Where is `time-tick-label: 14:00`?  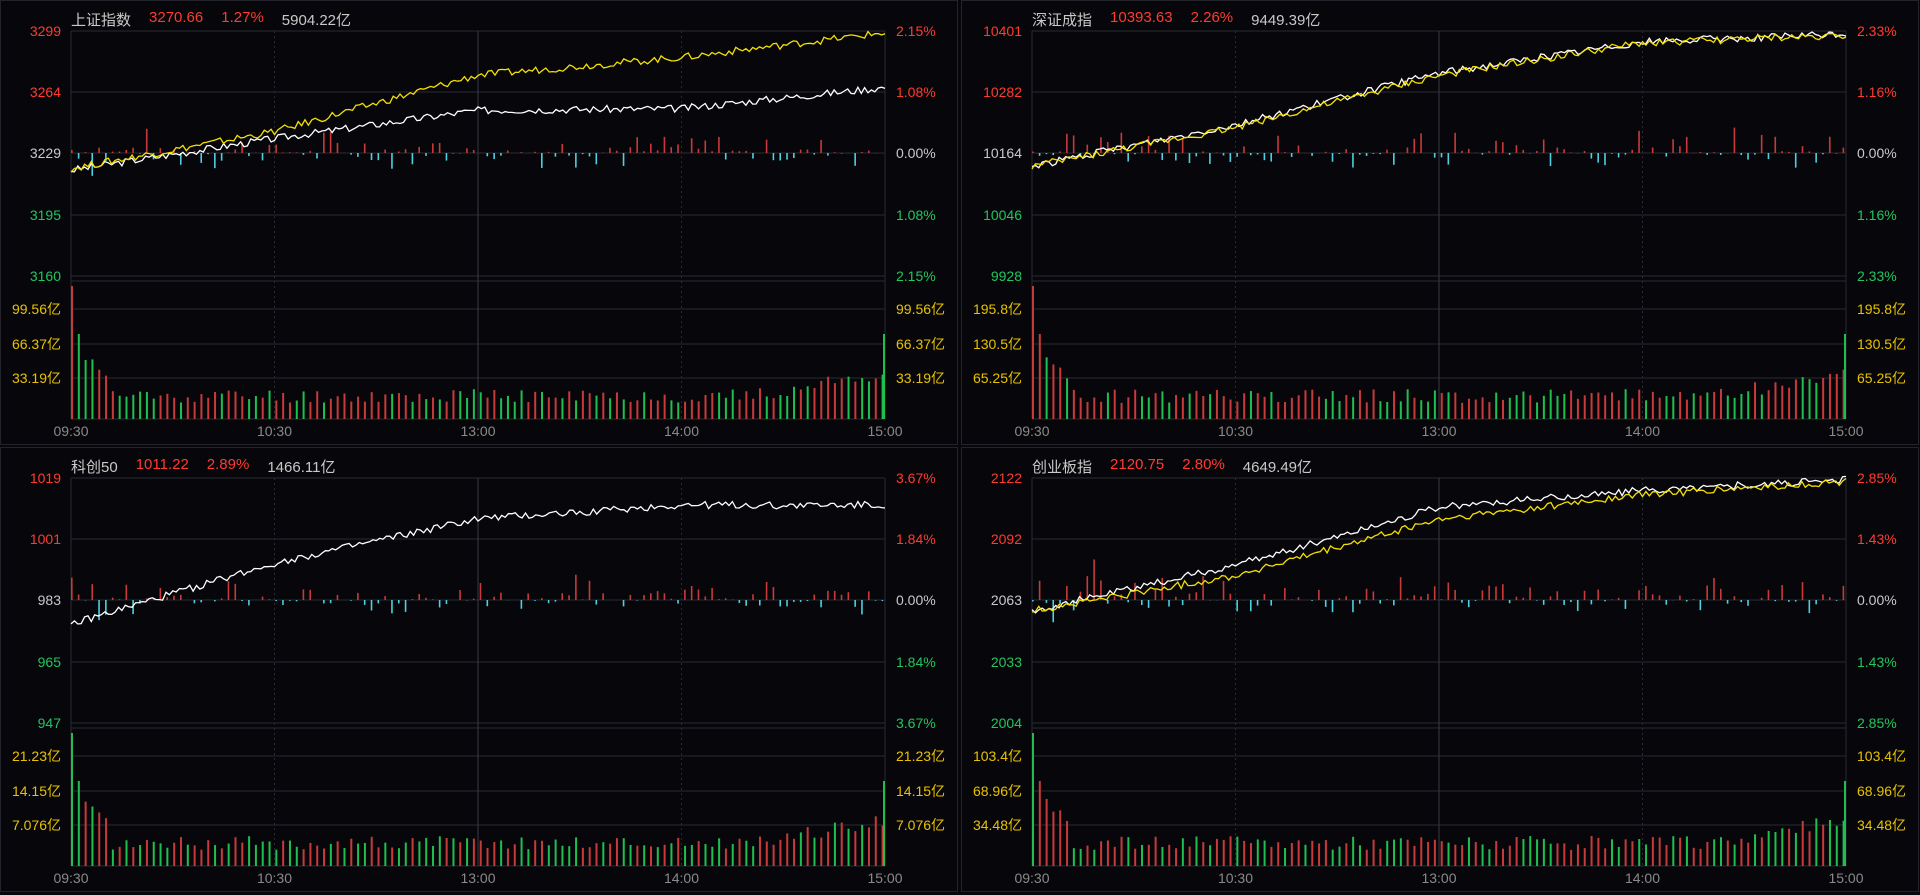 time-tick-label: 14:00 is located at coordinates (1642, 878).